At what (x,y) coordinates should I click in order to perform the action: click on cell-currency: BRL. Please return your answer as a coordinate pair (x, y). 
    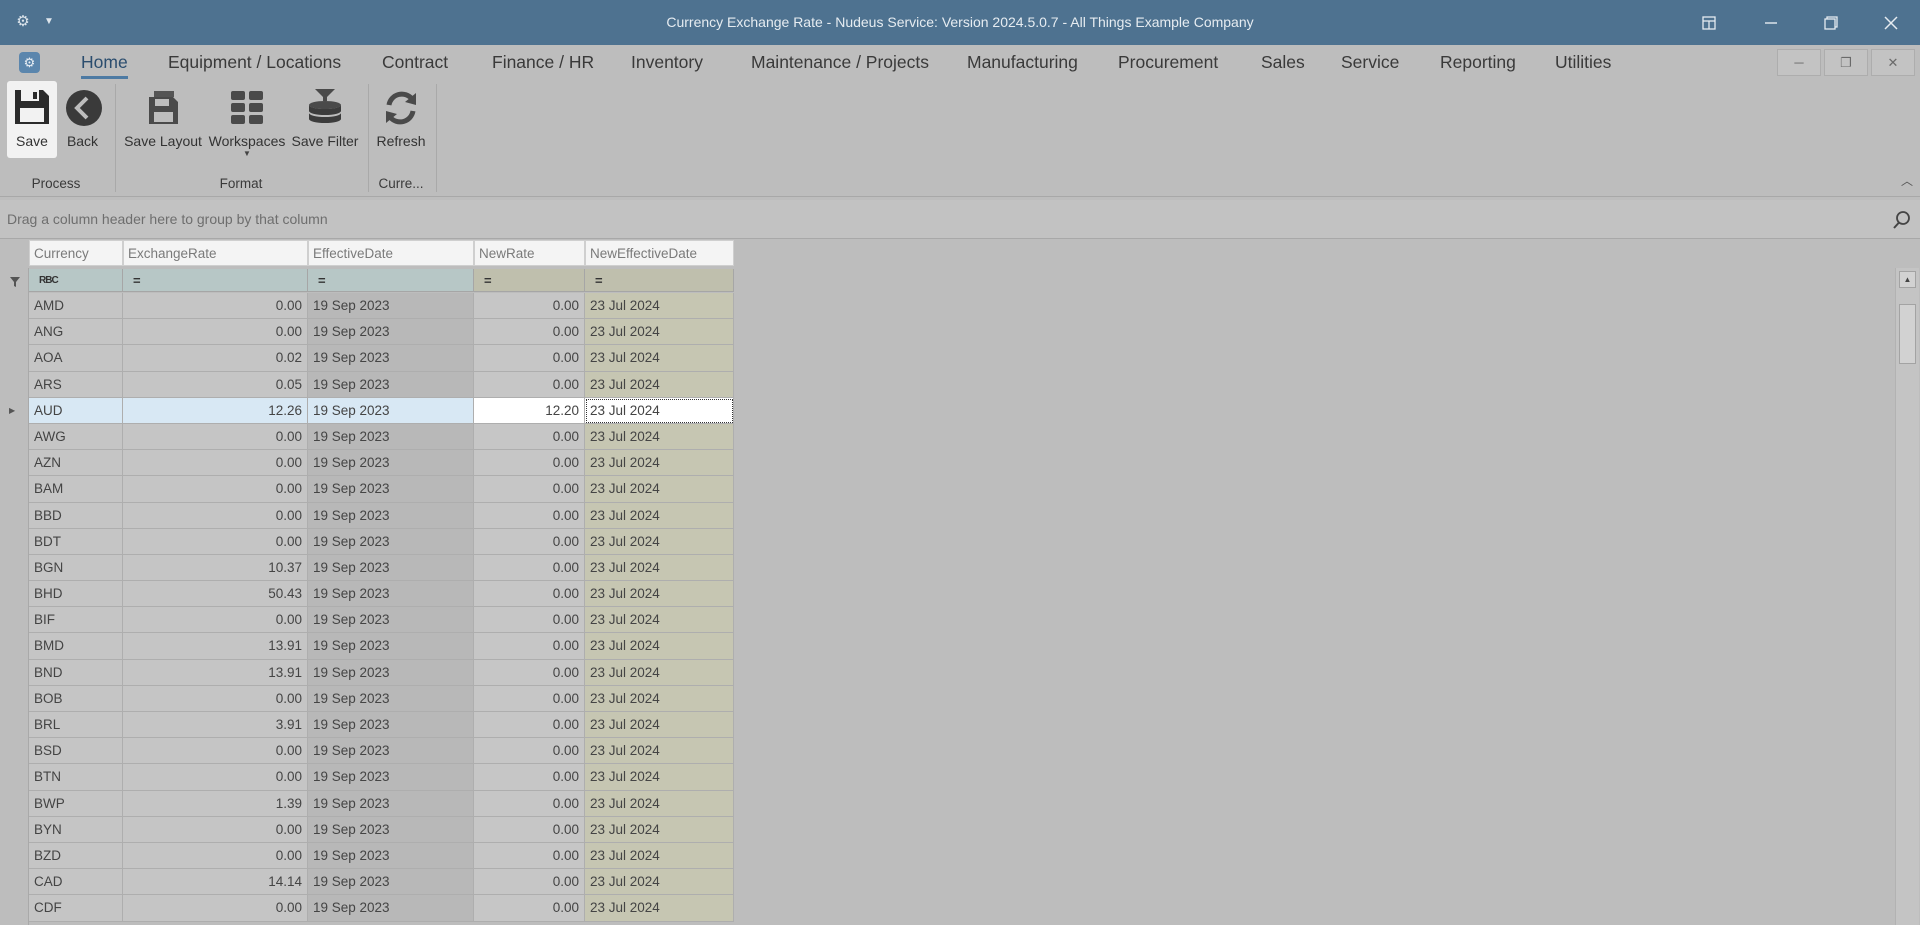
    Looking at the image, I should click on (76, 725).